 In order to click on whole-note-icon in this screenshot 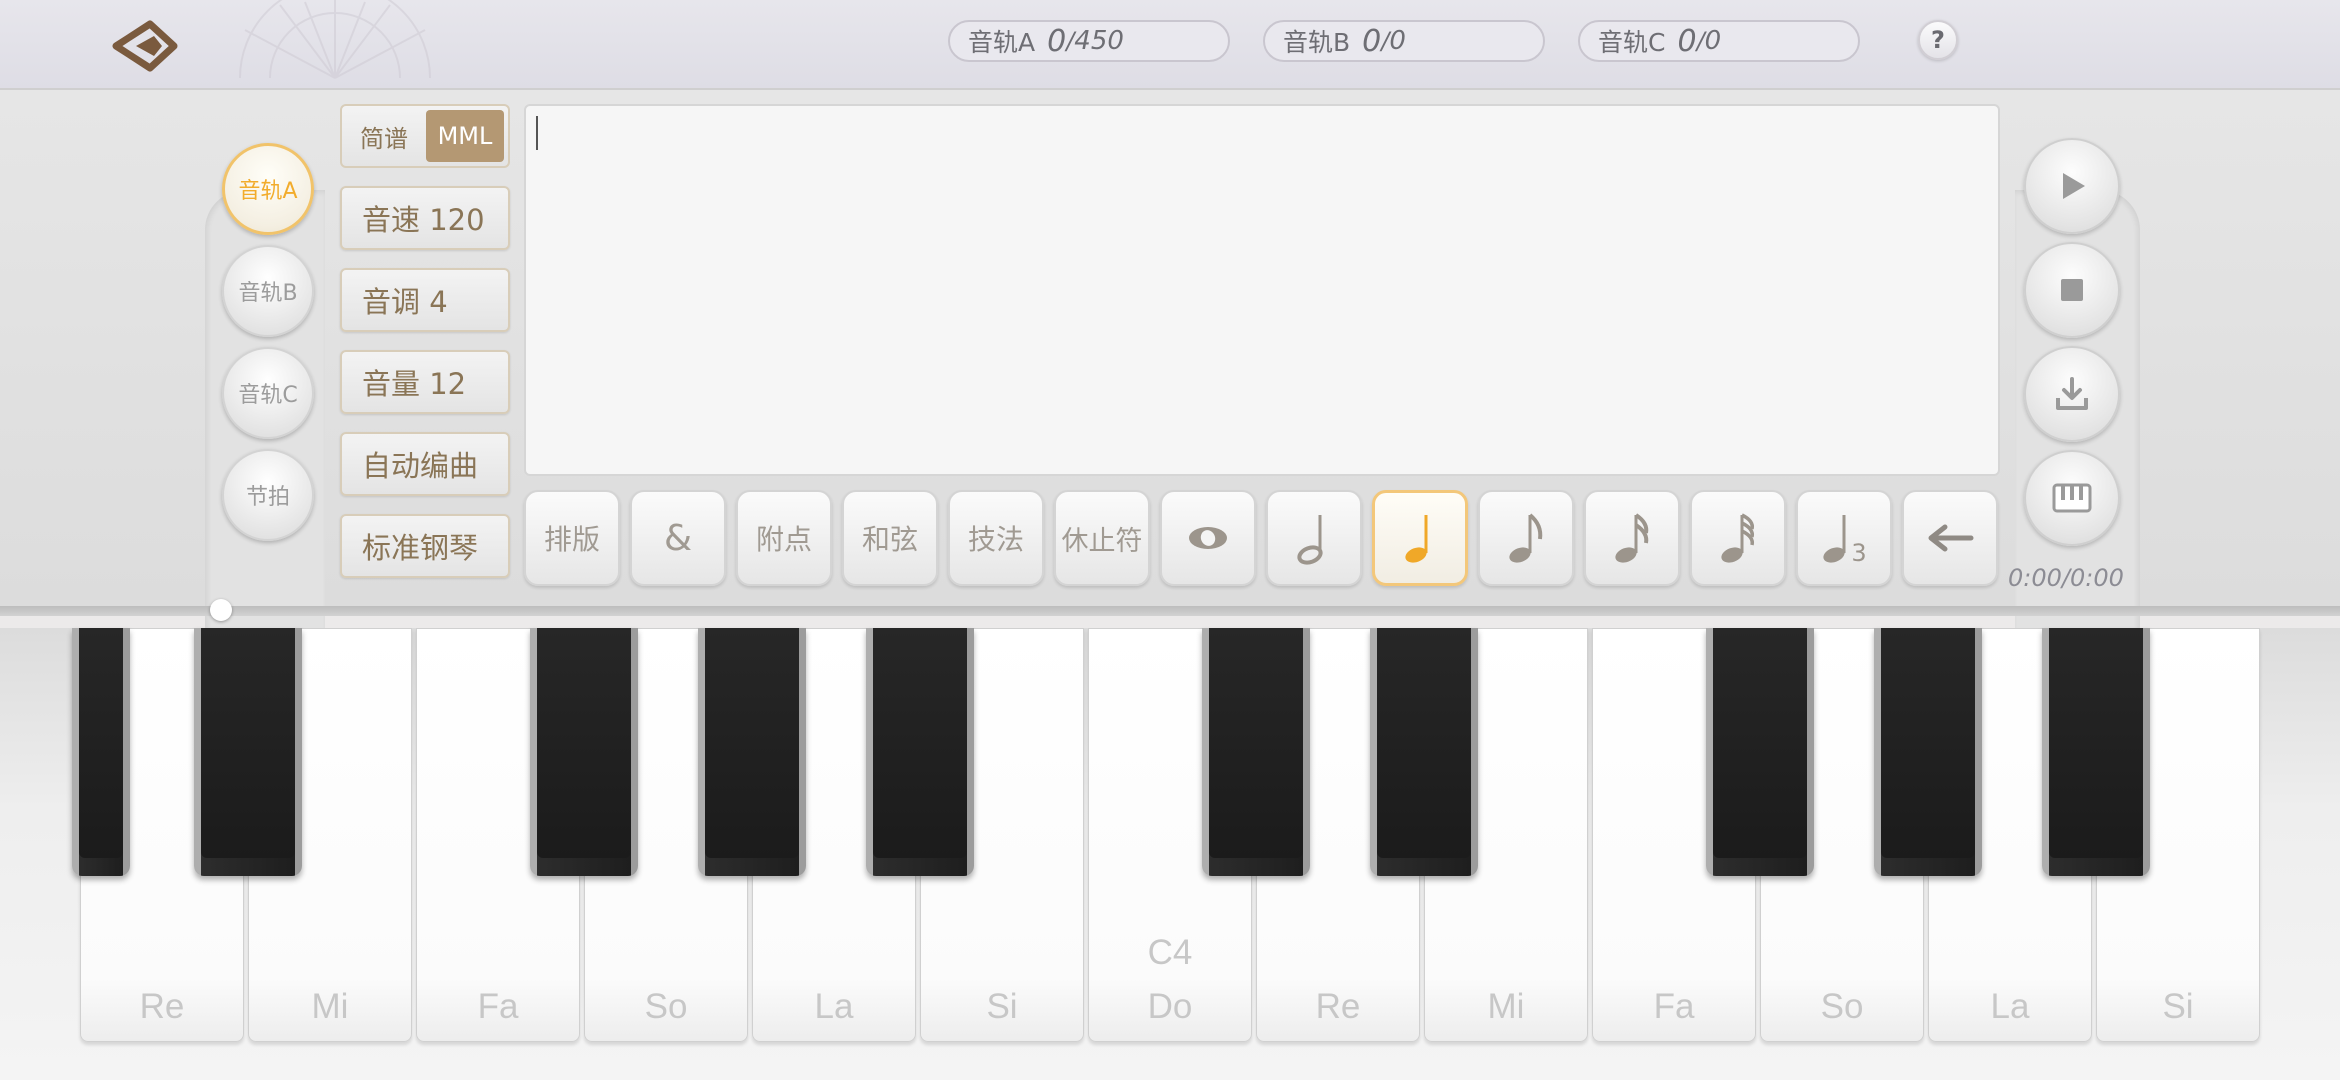, I will do `click(1208, 538)`.